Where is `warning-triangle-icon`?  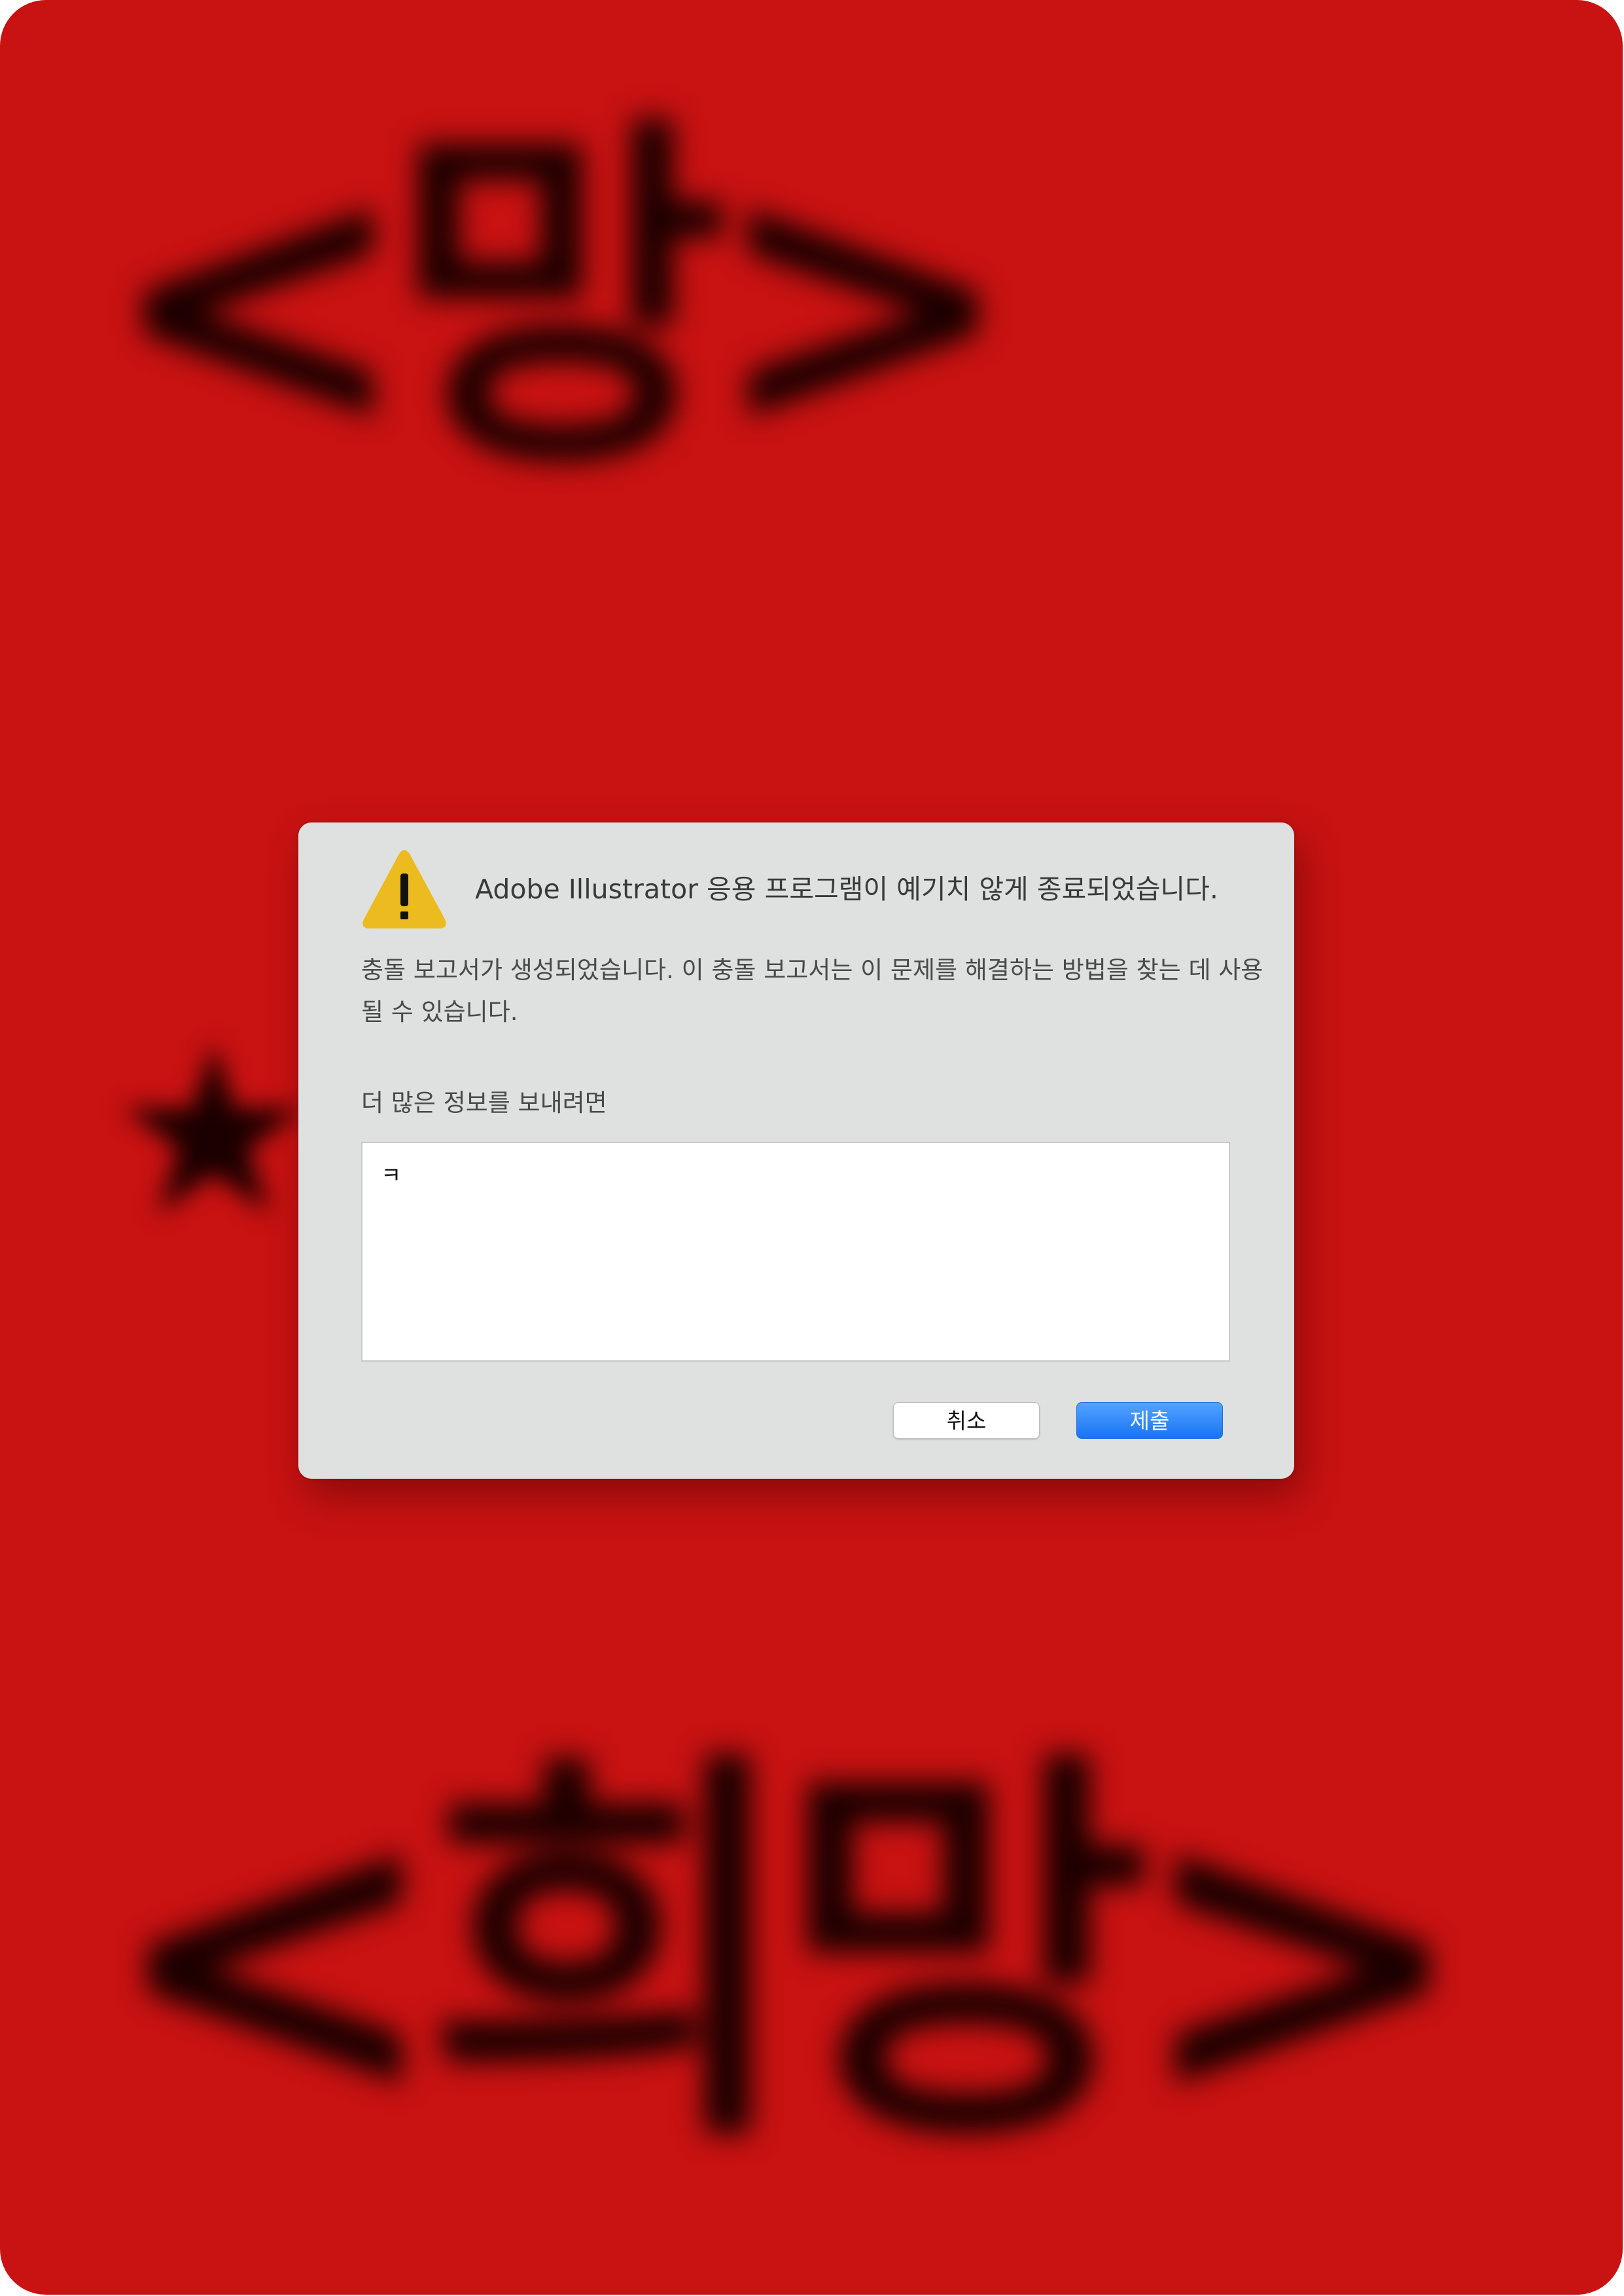
warning-triangle-icon is located at coordinates (404, 889).